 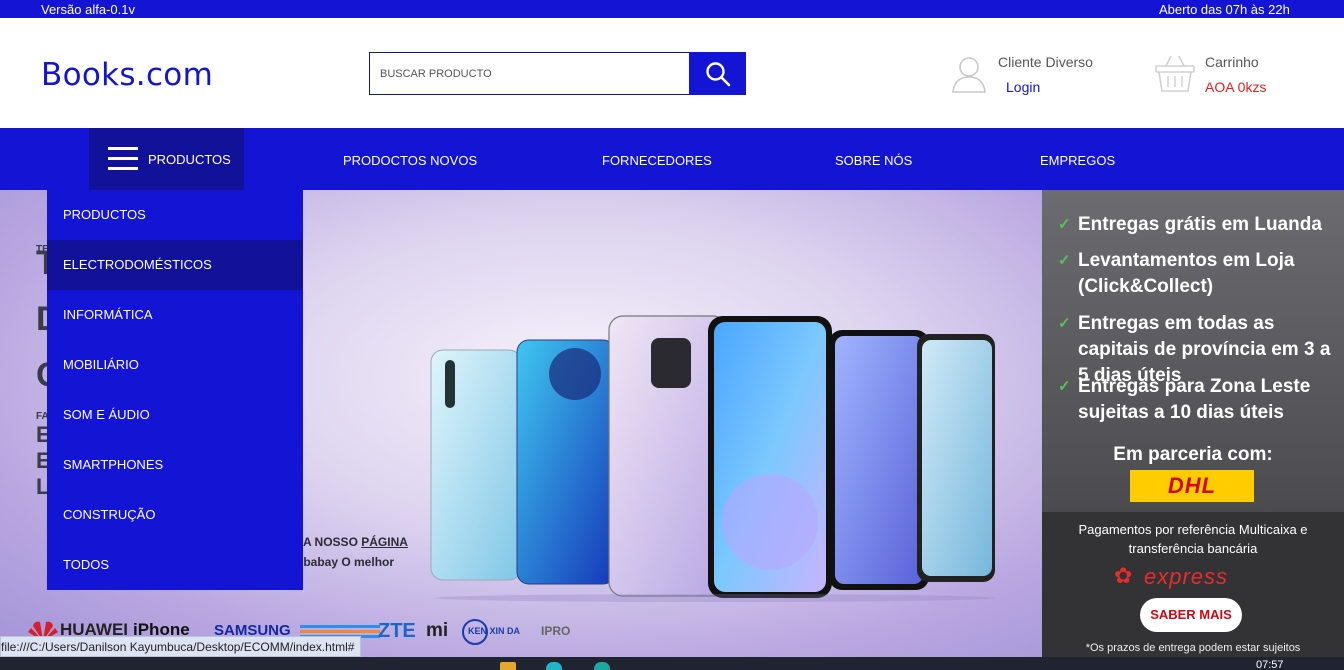 I want to click on dropdown-item-construcao: CONSTRUÇÃO, so click(x=175, y=515).